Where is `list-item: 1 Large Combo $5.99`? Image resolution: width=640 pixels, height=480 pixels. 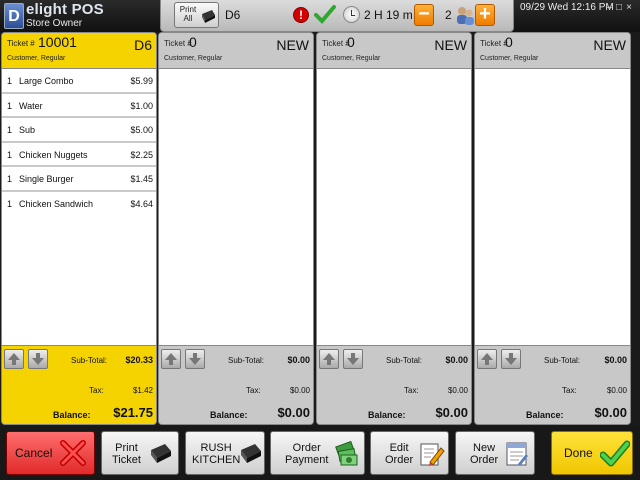 list-item: 1 Large Combo $5.99 is located at coordinates (79, 81).